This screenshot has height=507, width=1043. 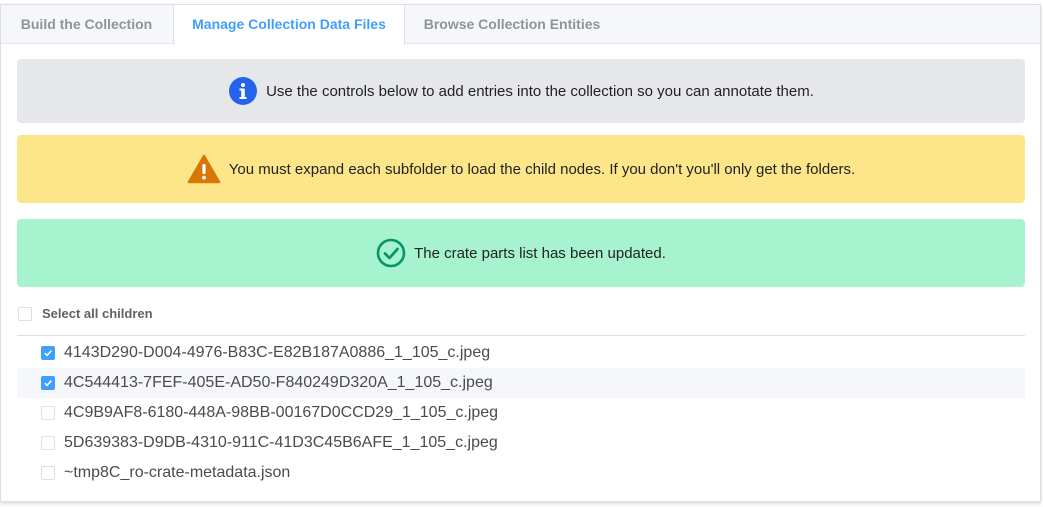 What do you see at coordinates (521, 335) in the screenshot?
I see `divider` at bounding box center [521, 335].